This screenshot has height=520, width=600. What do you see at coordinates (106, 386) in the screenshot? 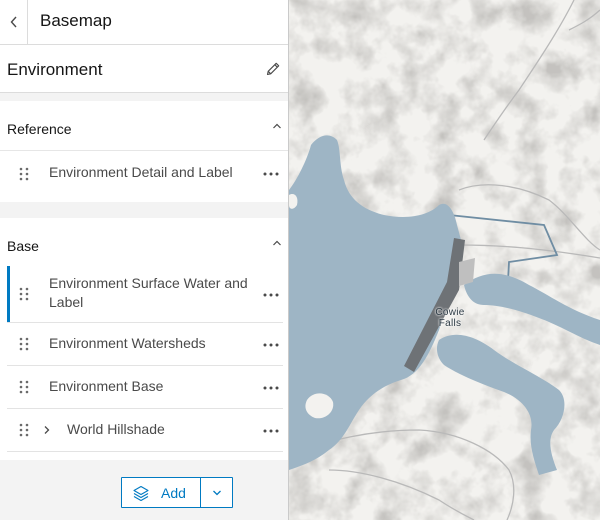
I see `layer-label: Environment Base` at bounding box center [106, 386].